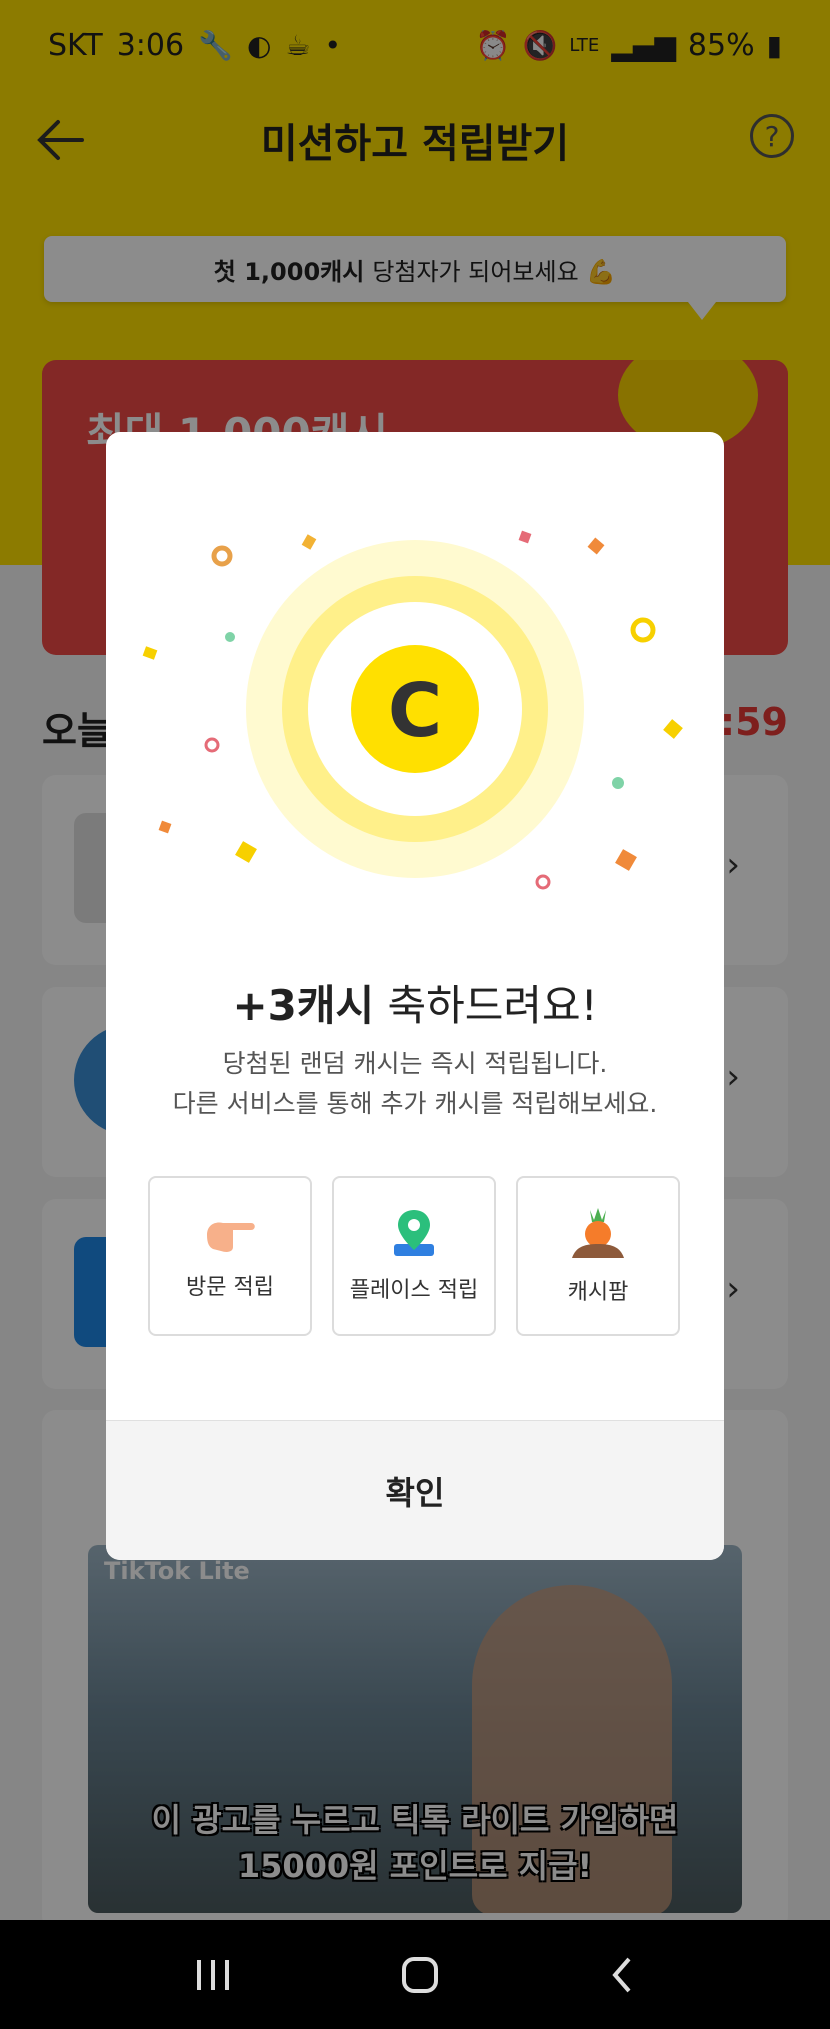 Image resolution: width=830 pixels, height=2029 pixels. What do you see at coordinates (213, 1975) in the screenshot?
I see `recent-apps-icon` at bounding box center [213, 1975].